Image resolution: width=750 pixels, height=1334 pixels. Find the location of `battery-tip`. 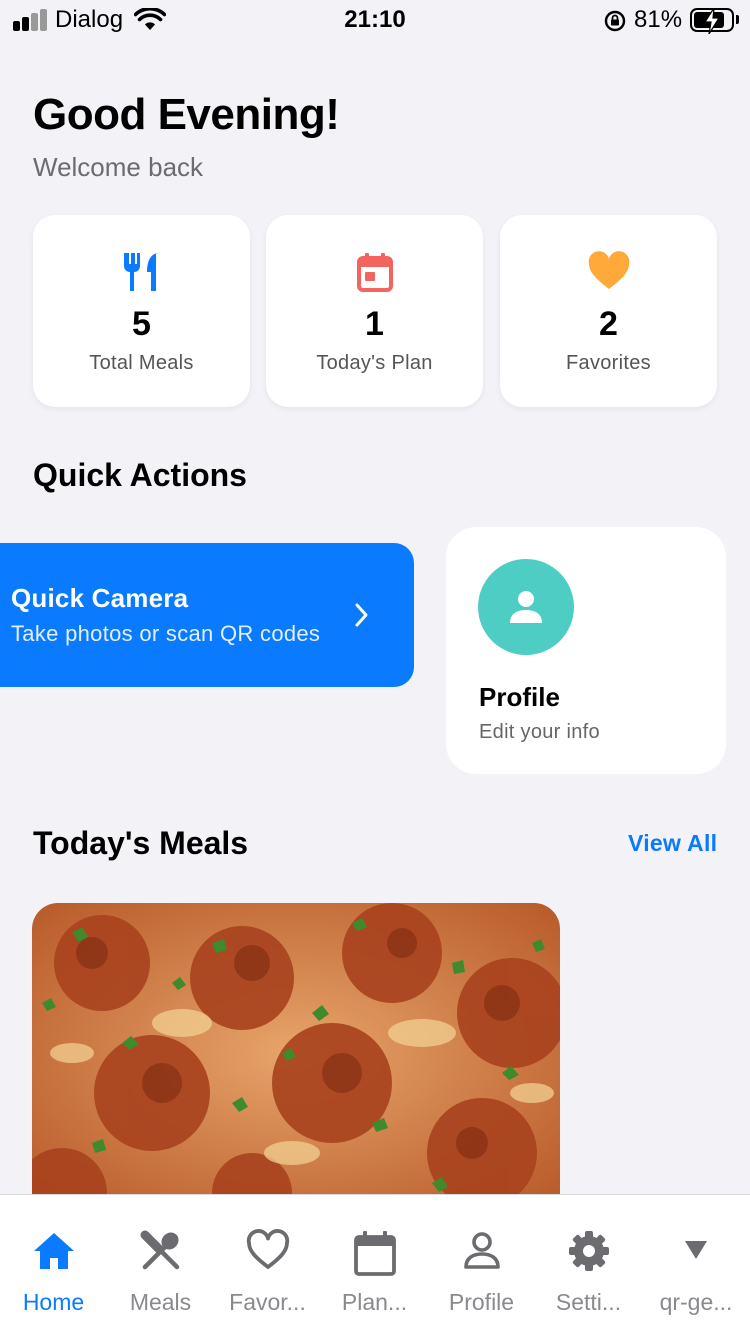

battery-tip is located at coordinates (737, 19).